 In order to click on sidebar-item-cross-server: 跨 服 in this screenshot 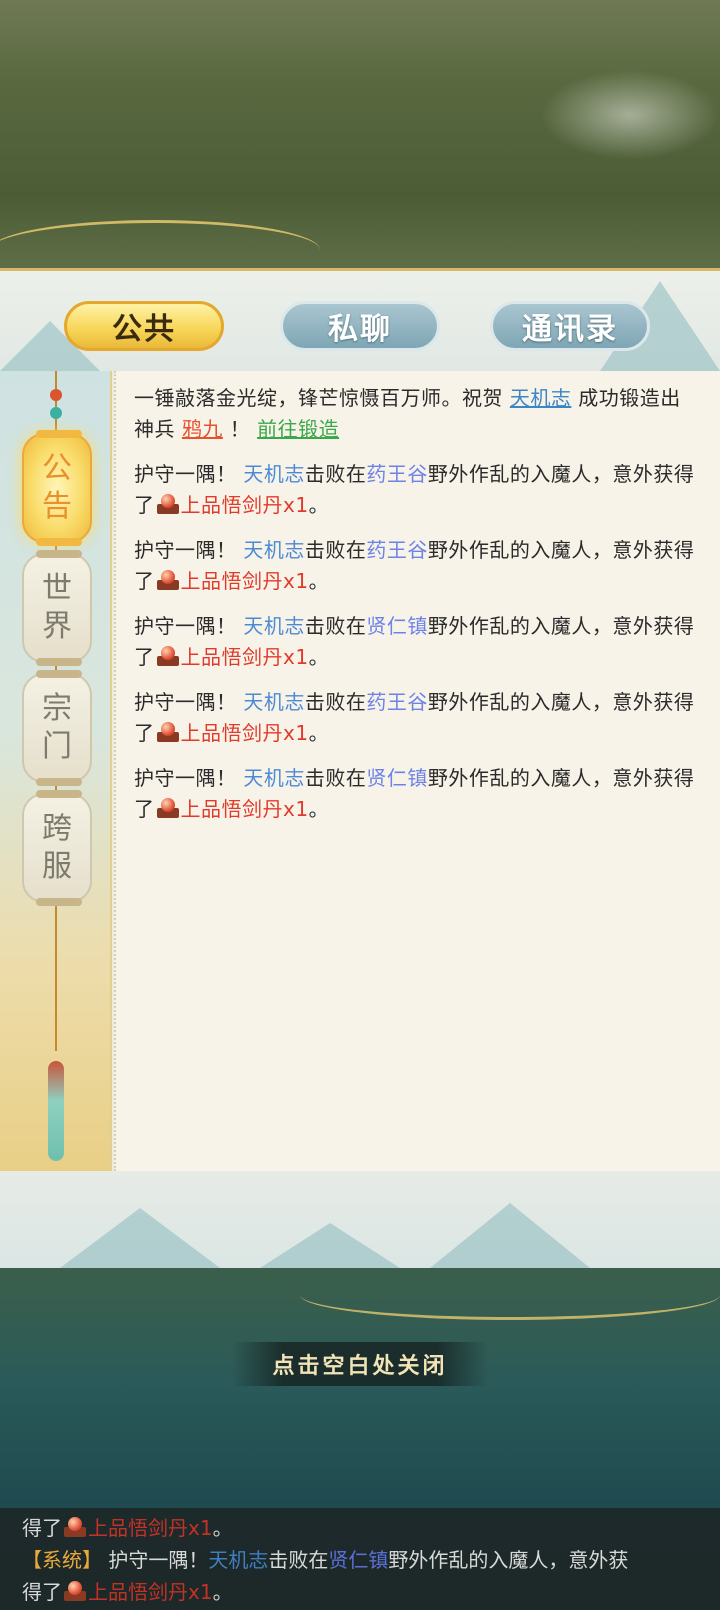, I will do `click(57, 848)`.